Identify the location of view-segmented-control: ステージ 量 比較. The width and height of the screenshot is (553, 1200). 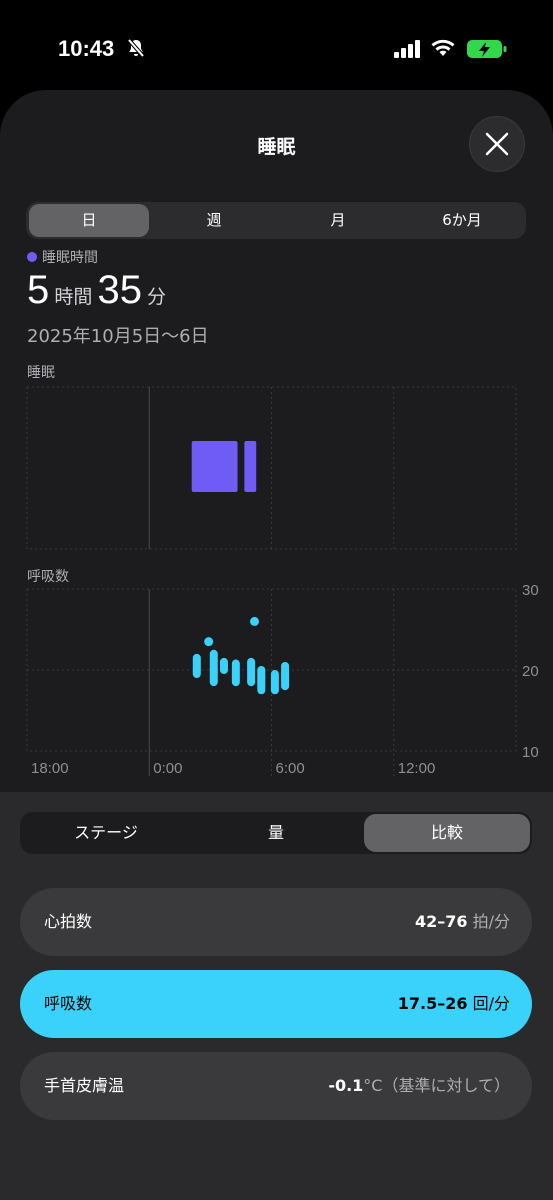
(276, 833).